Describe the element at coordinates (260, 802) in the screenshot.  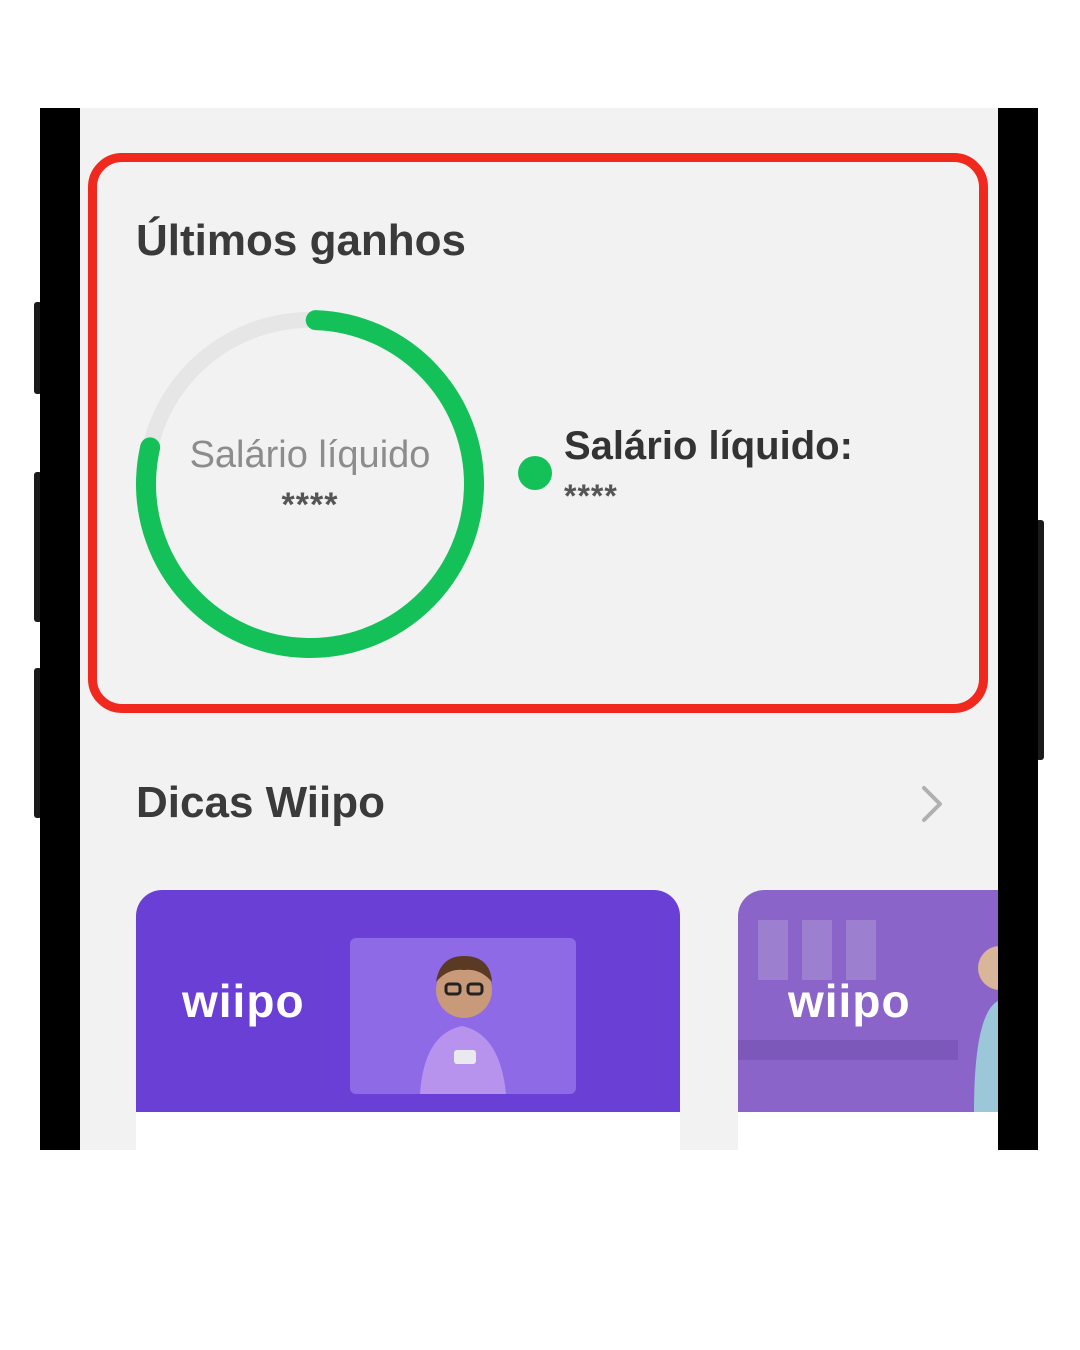
I see `tips-title: Dicas Wiipo` at that location.